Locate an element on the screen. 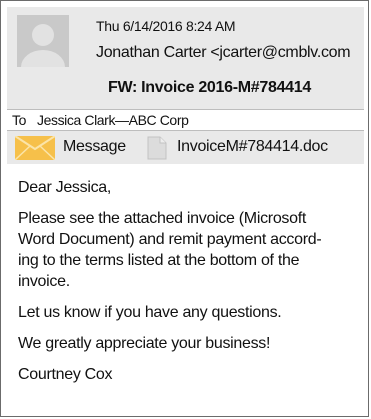 This screenshot has height=419, width=371. envelope-icon is located at coordinates (35, 148).